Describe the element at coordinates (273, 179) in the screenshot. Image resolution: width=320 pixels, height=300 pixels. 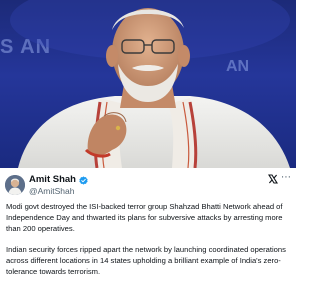
I see `x-logo-icon` at that location.